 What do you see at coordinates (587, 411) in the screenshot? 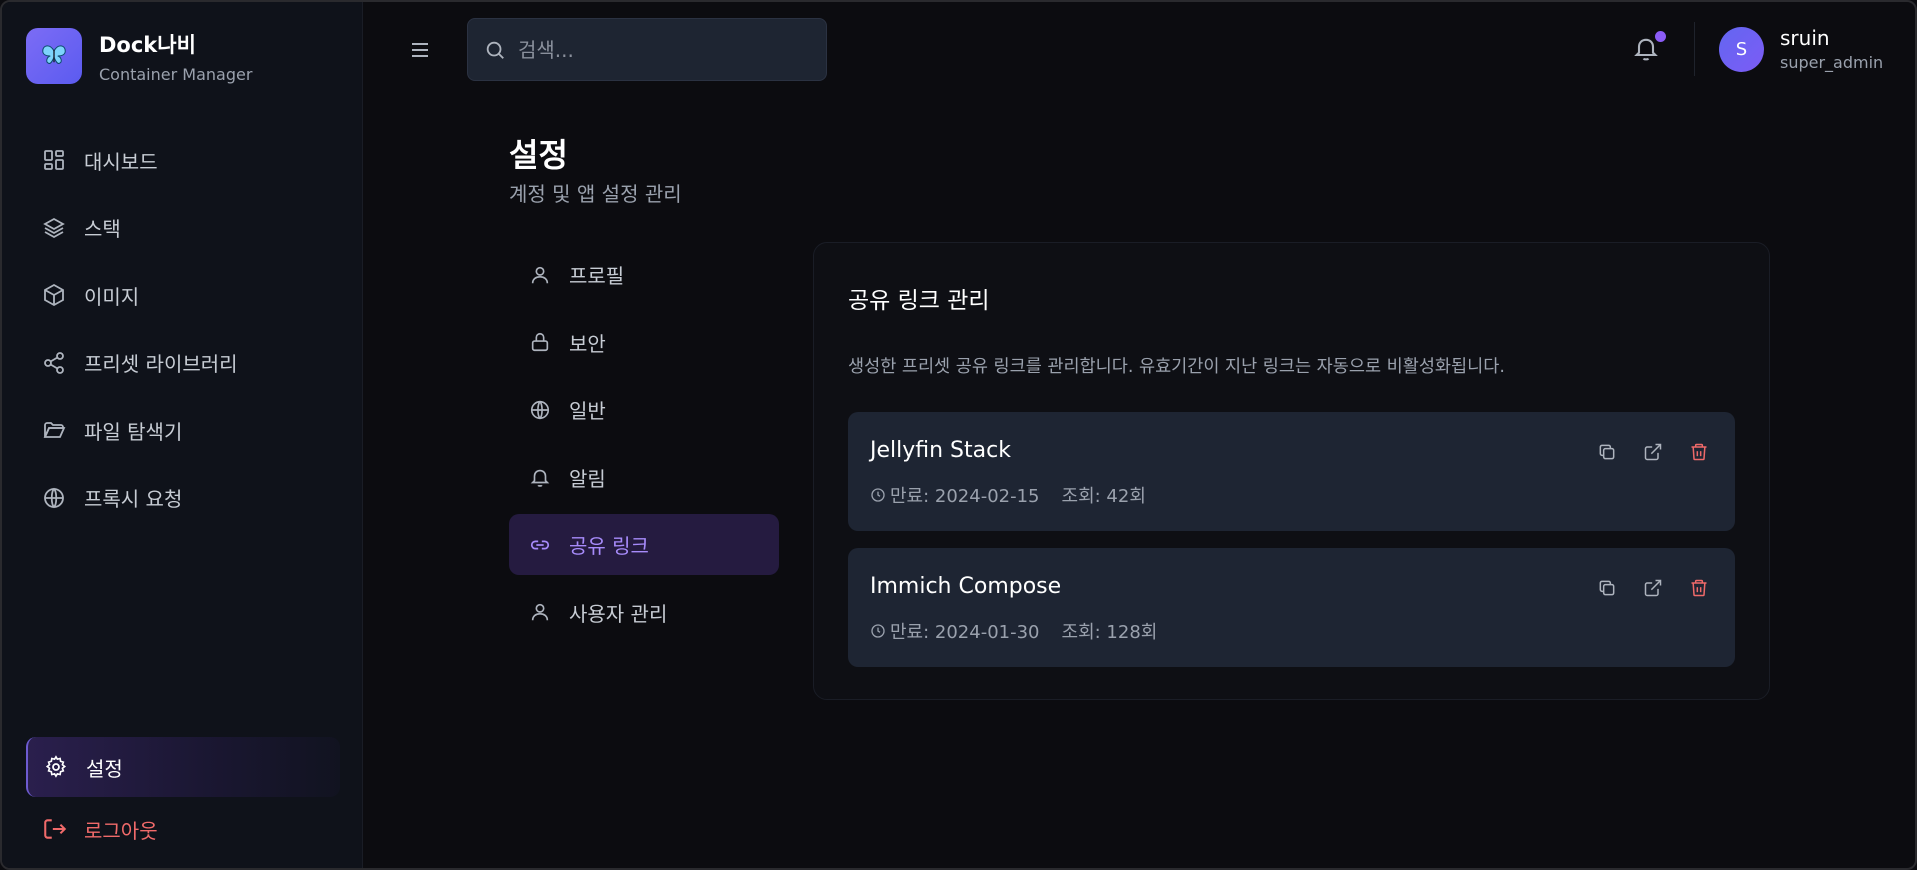
I see `settings-tab-label: 일반` at bounding box center [587, 411].